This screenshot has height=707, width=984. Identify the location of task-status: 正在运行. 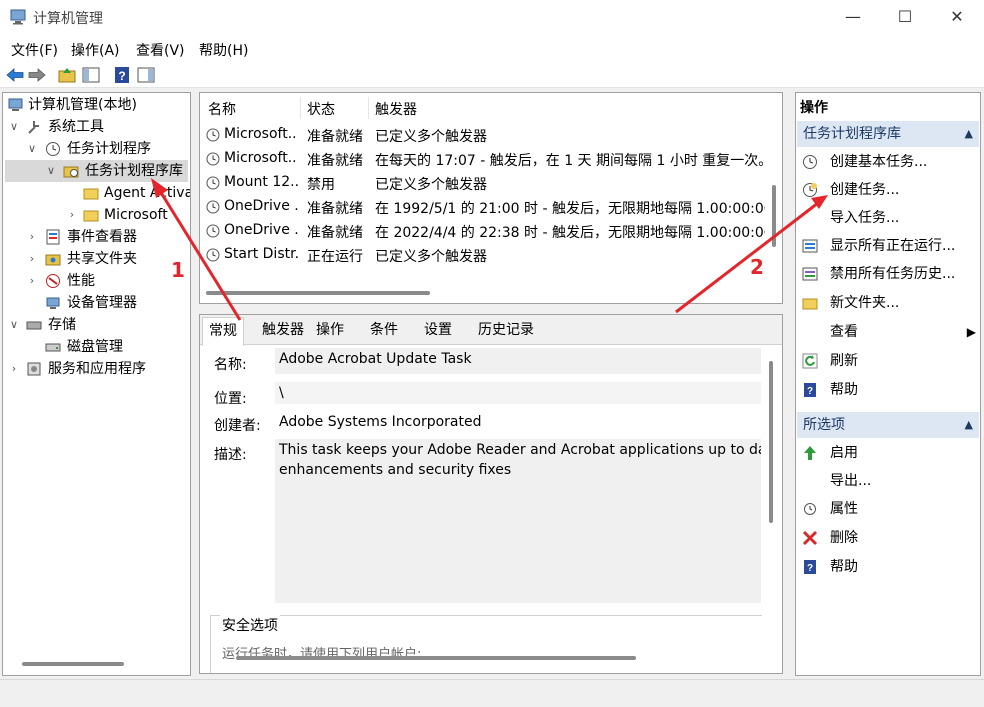
(335, 257).